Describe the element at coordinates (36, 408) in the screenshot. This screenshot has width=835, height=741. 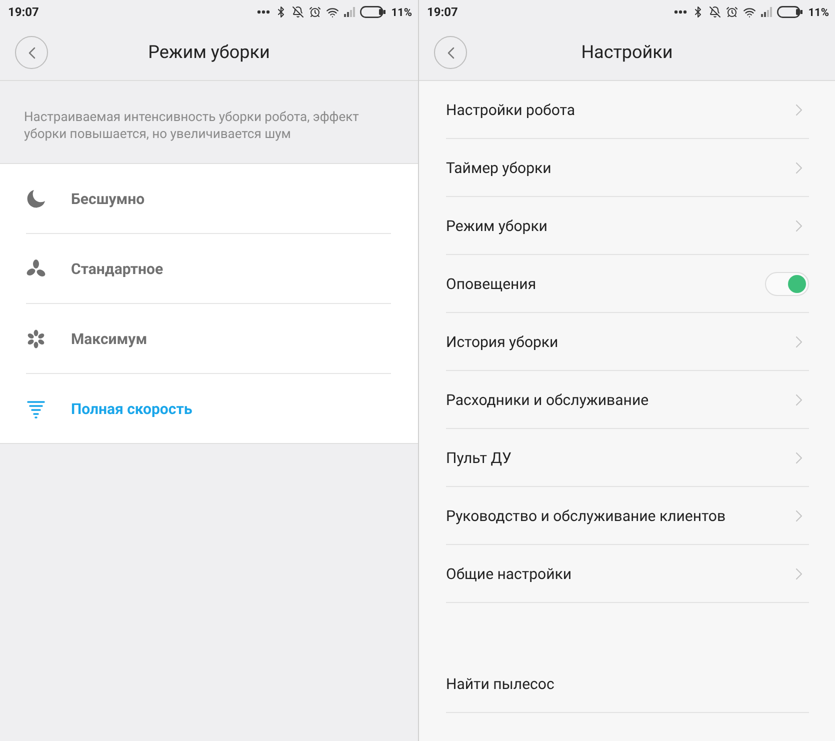
I see `tornado-icon` at that location.